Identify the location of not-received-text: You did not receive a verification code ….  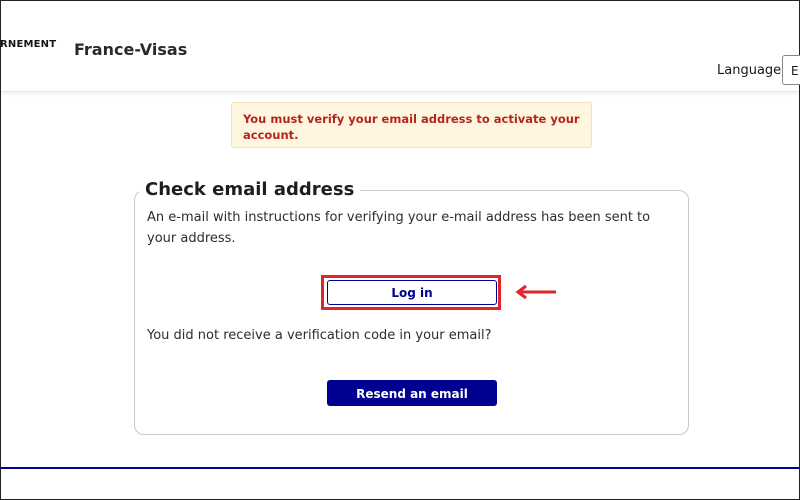
(319, 335).